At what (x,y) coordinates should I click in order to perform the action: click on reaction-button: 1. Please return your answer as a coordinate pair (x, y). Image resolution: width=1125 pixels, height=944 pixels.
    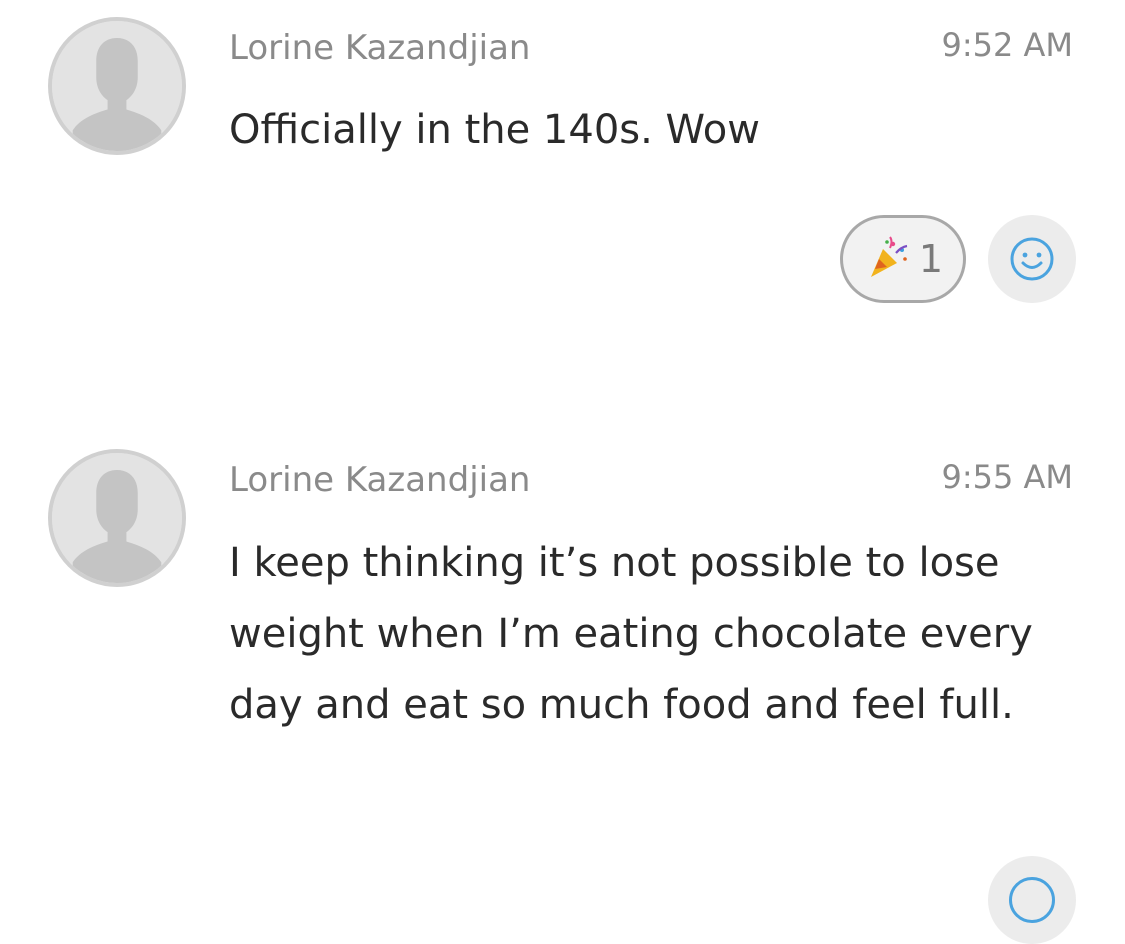
    Looking at the image, I should click on (903, 259).